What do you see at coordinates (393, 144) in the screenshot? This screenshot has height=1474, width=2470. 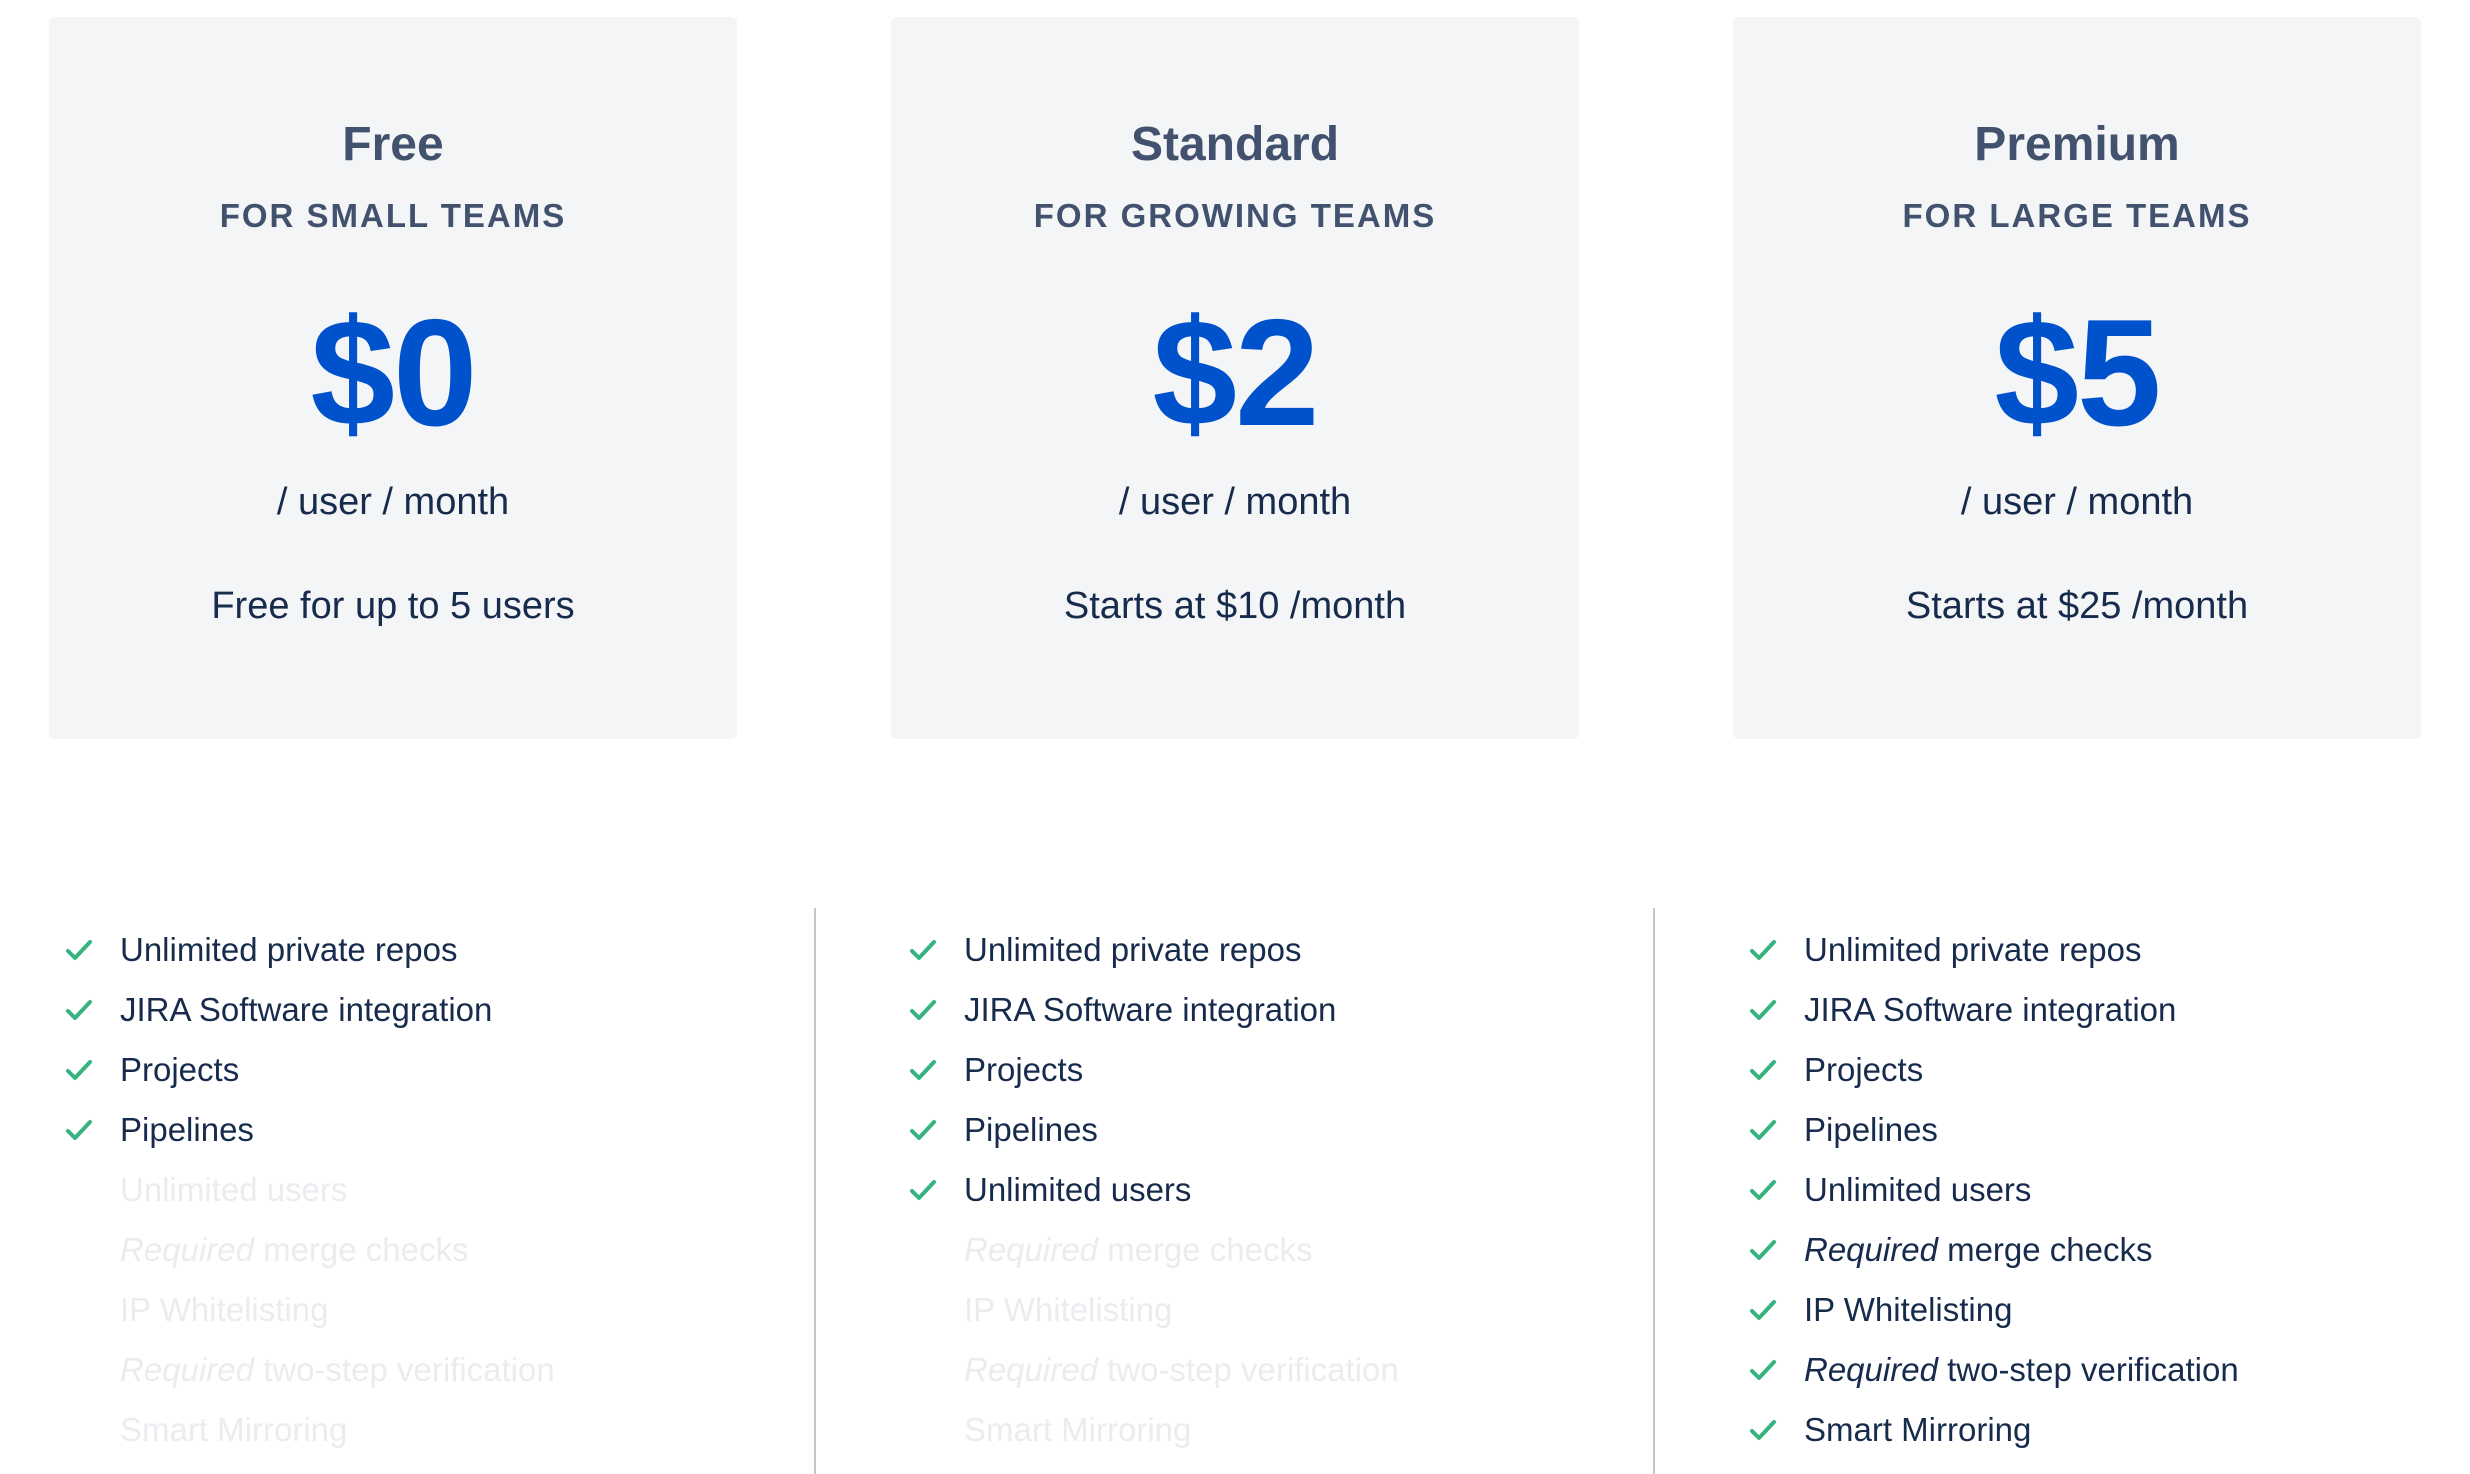 I see `plan-name: Free` at bounding box center [393, 144].